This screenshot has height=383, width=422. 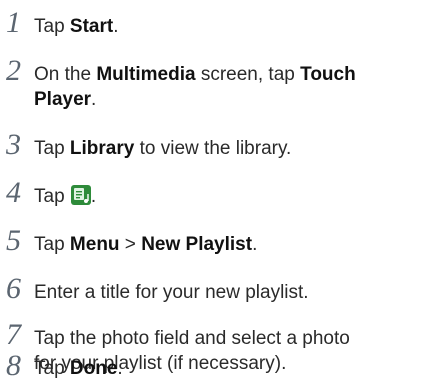 I want to click on step-number: 3, so click(x=13, y=144).